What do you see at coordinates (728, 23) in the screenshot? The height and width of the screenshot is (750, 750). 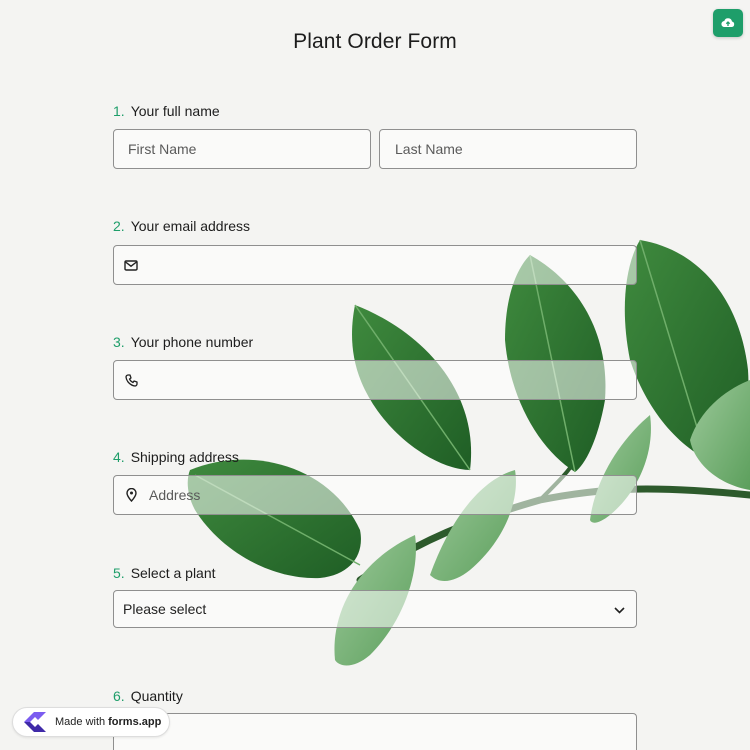 I see `cloud-upload-icon` at bounding box center [728, 23].